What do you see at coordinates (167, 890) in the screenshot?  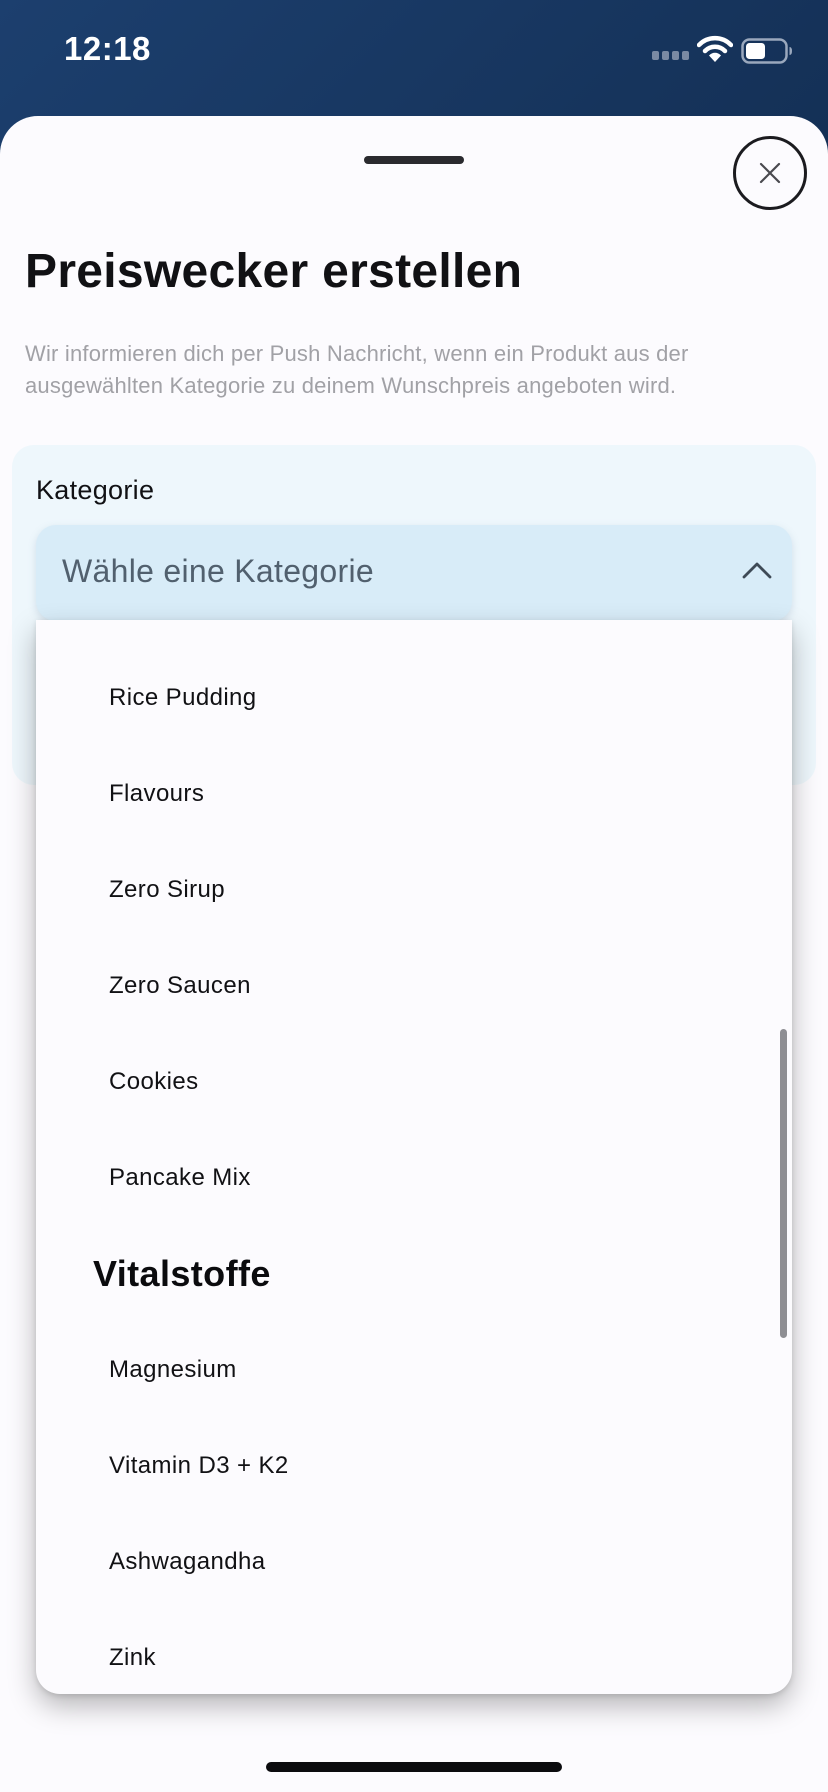 I see `dropdown-option: Zero Sirup` at bounding box center [167, 890].